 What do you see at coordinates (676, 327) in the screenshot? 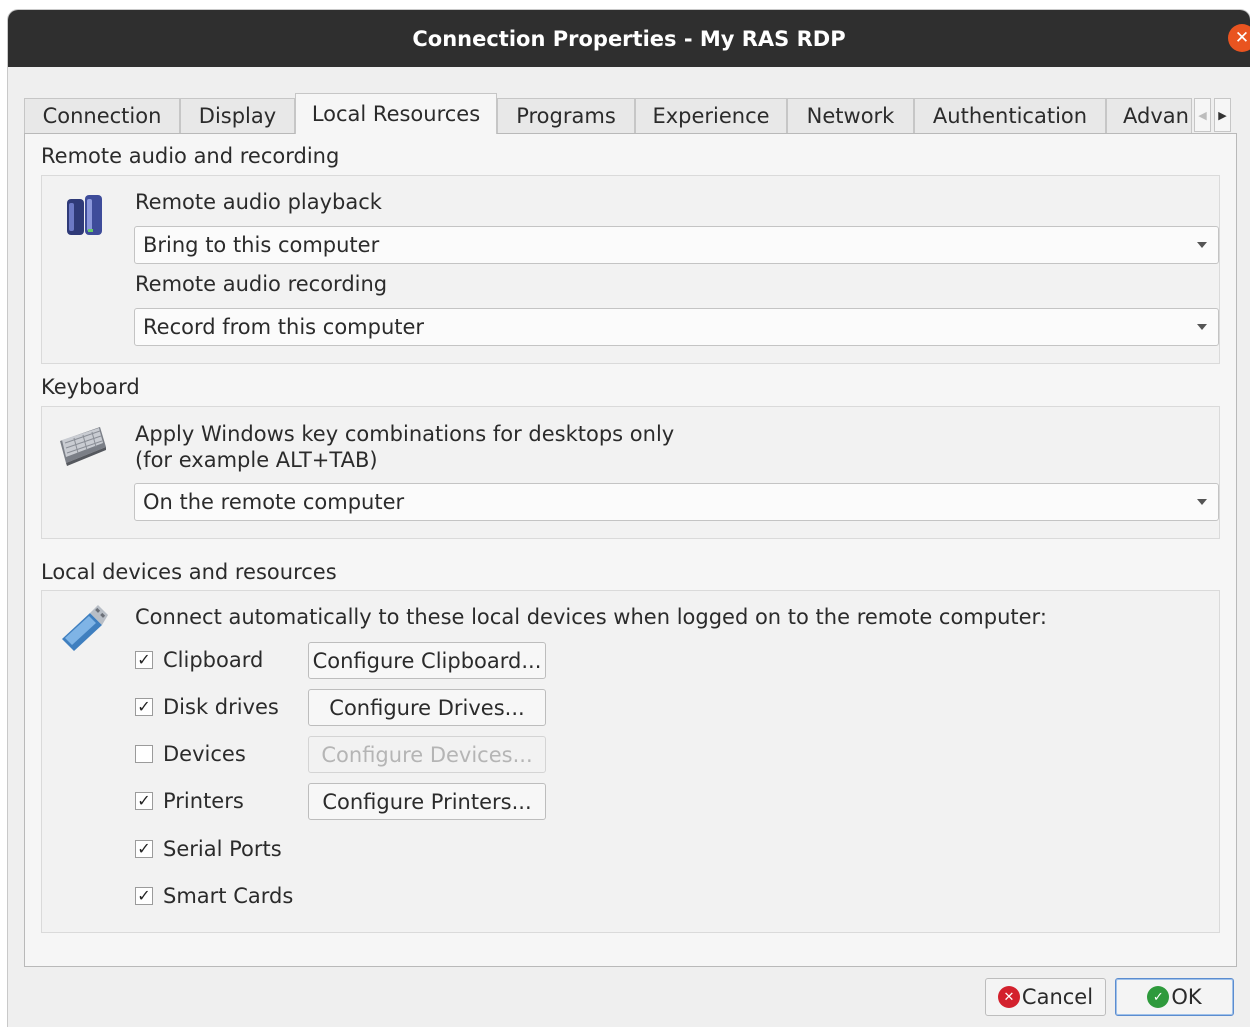
I see `remote-audio-recording-select: Record from this computer` at bounding box center [676, 327].